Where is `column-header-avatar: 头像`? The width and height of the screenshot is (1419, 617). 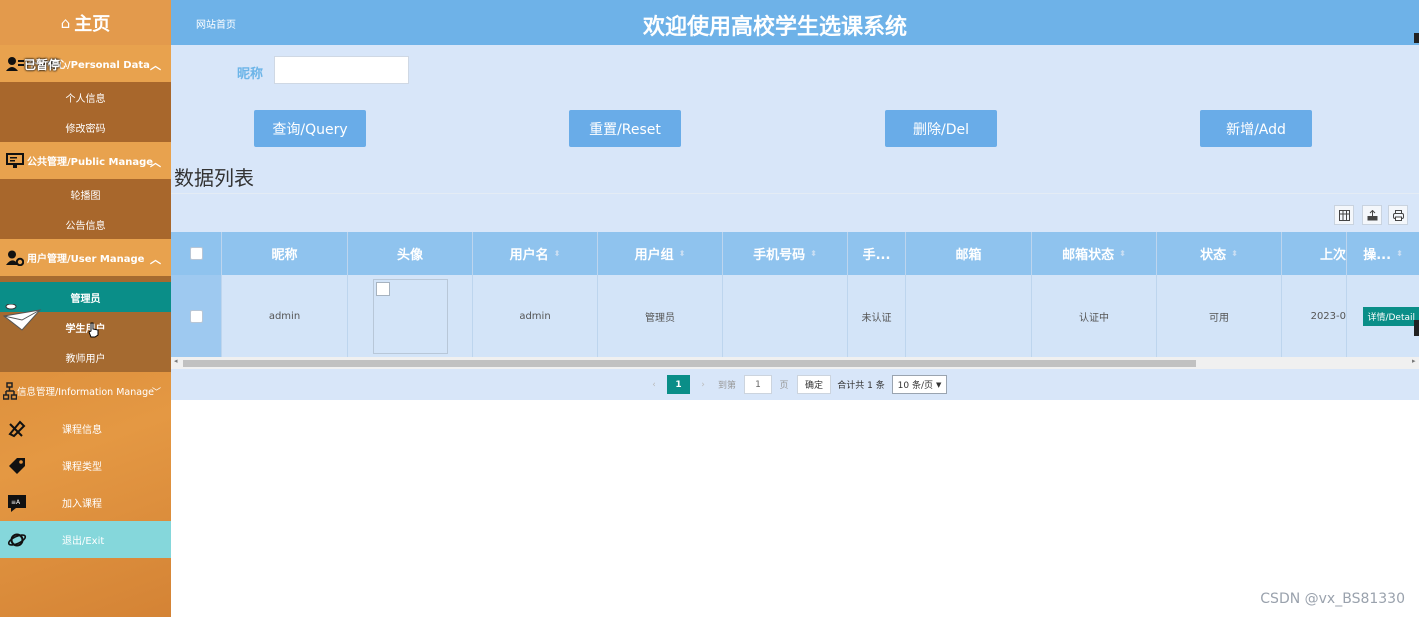
column-header-avatar: 头像 is located at coordinates (410, 253).